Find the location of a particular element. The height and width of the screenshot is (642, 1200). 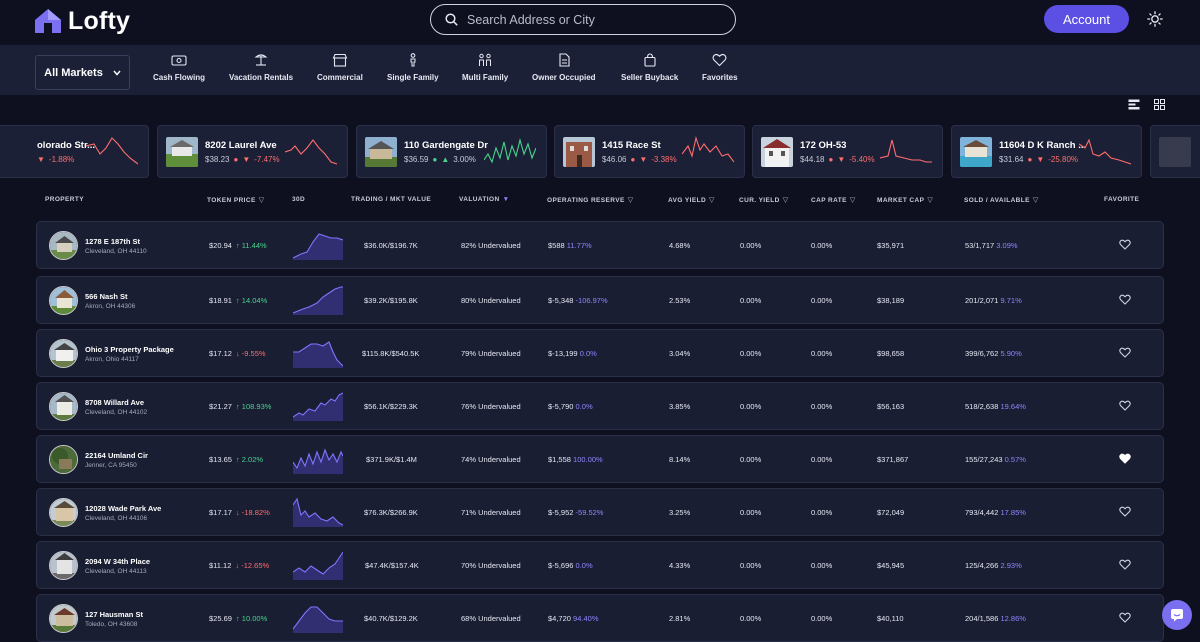

account-button: Account is located at coordinates (1086, 19).